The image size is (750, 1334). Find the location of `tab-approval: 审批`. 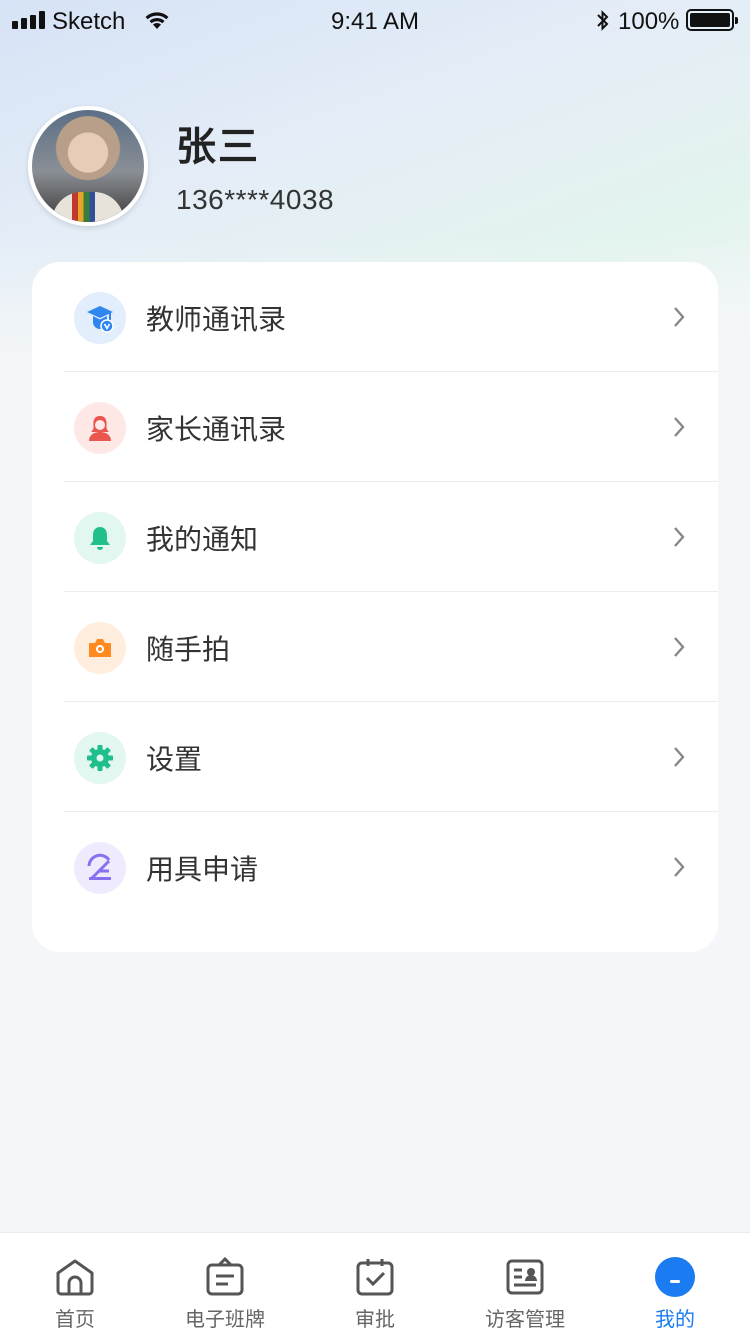

tab-approval: 审批 is located at coordinates (375, 1283).